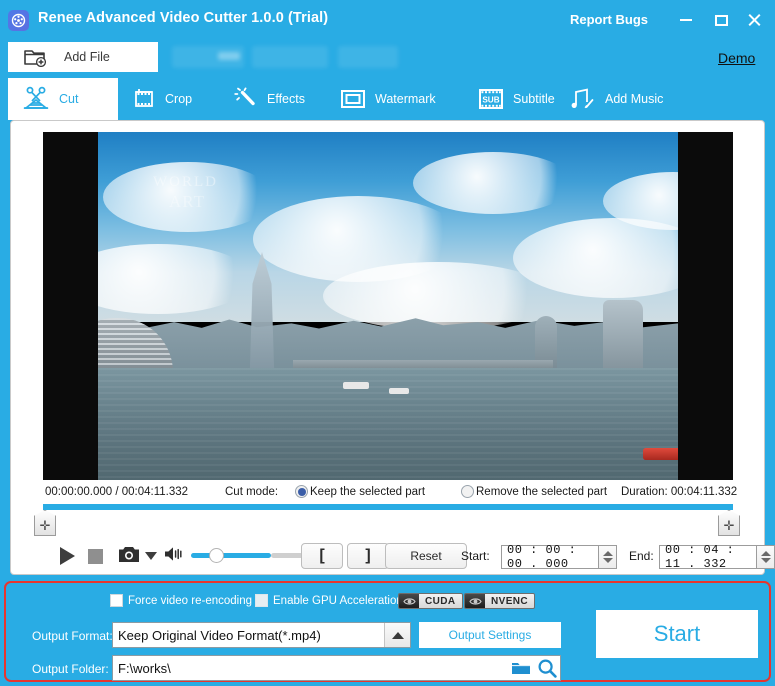 The image size is (775, 686). Describe the element at coordinates (69, 99) in the screenshot. I see `tab-cut-label: Cut` at that location.